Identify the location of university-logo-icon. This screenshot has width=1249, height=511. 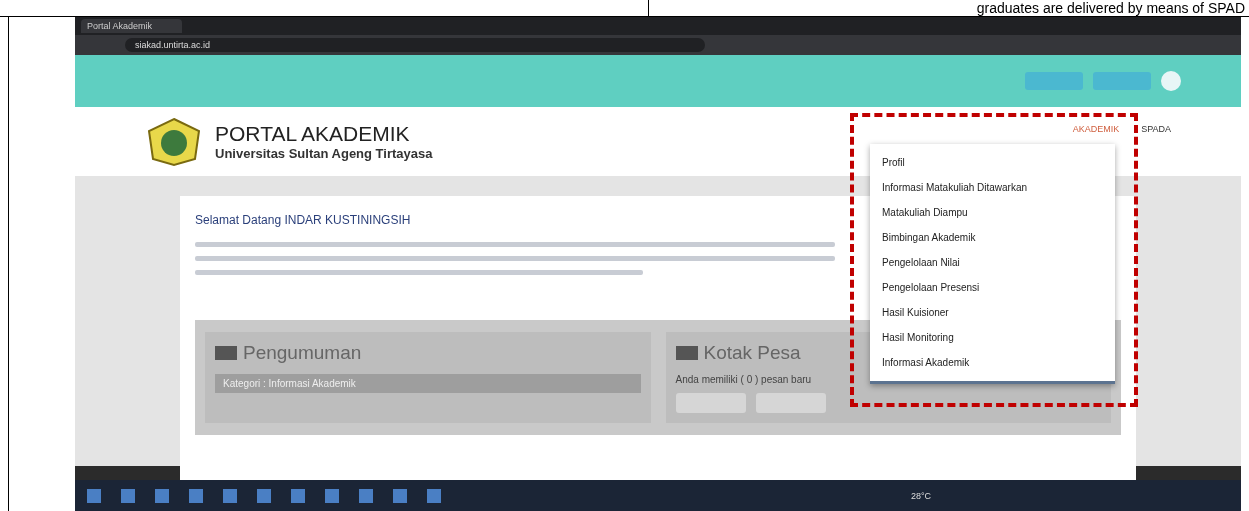
(174, 141).